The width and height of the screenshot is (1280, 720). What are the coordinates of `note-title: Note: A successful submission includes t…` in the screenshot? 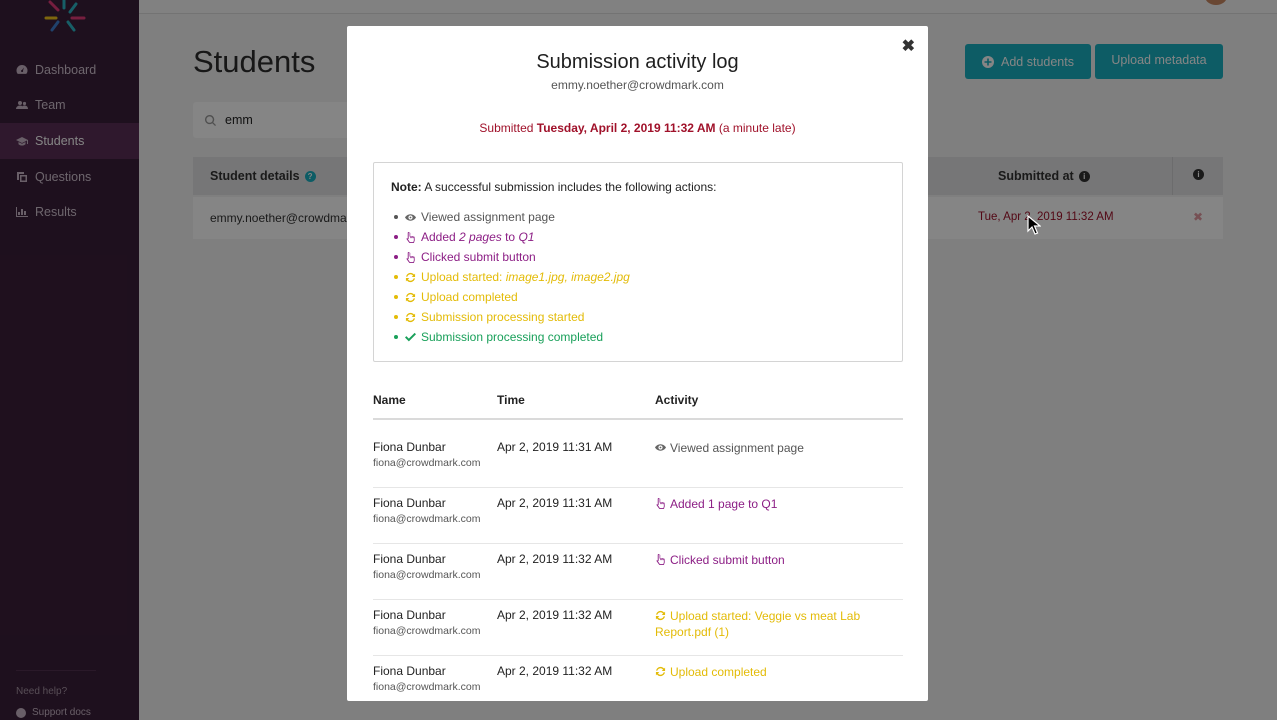 It's located at (554, 187).